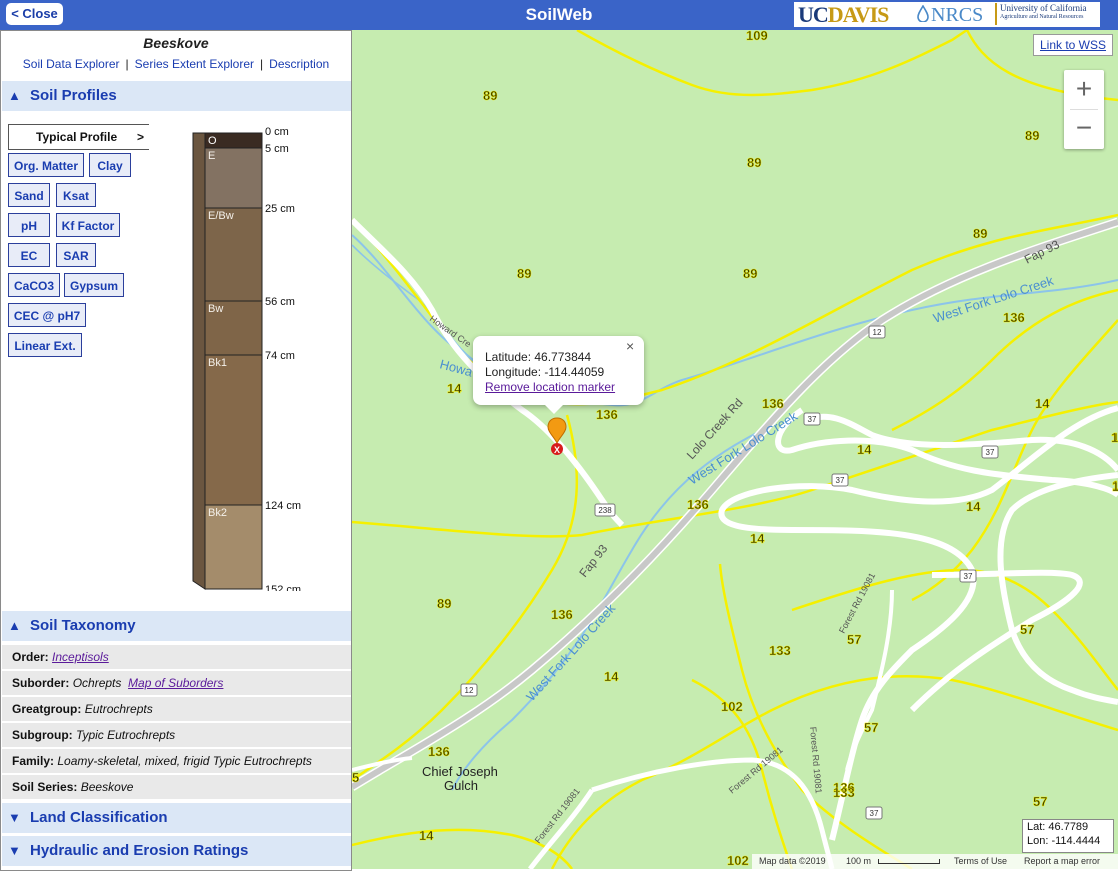 The image size is (1118, 871). What do you see at coordinates (545, 372) in the screenshot?
I see `popup-longitude: Longitude: -114.44059` at bounding box center [545, 372].